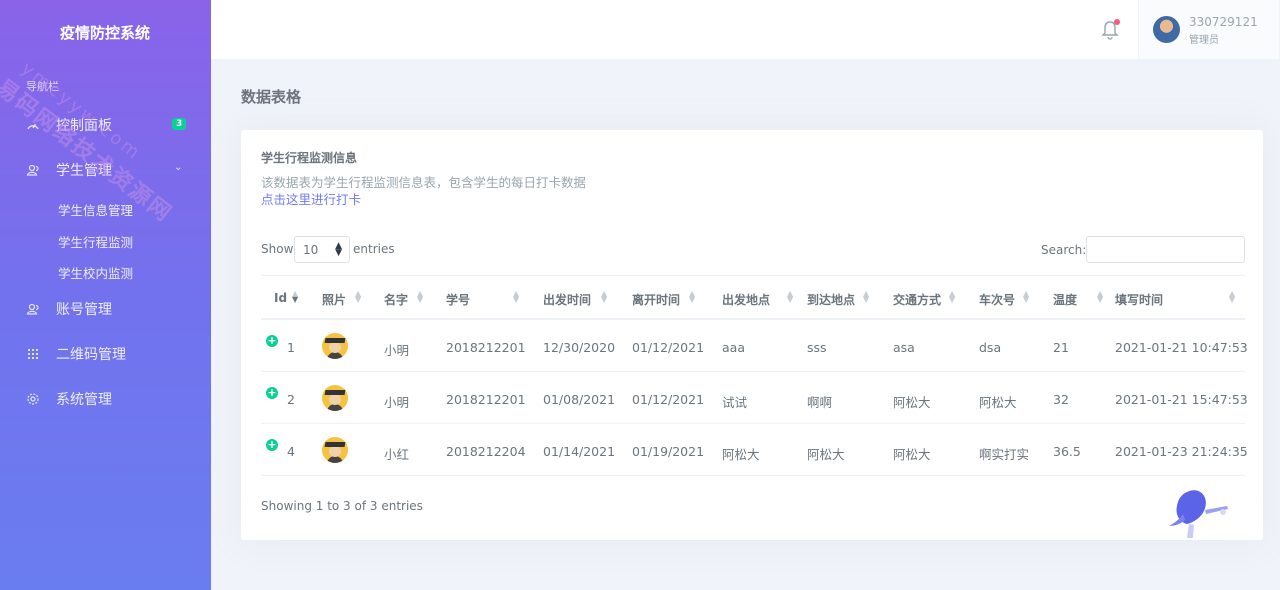 This screenshot has height=590, width=1280. I want to click on sidebar-subitem-campus-monitor: 学生校内监测, so click(95, 272).